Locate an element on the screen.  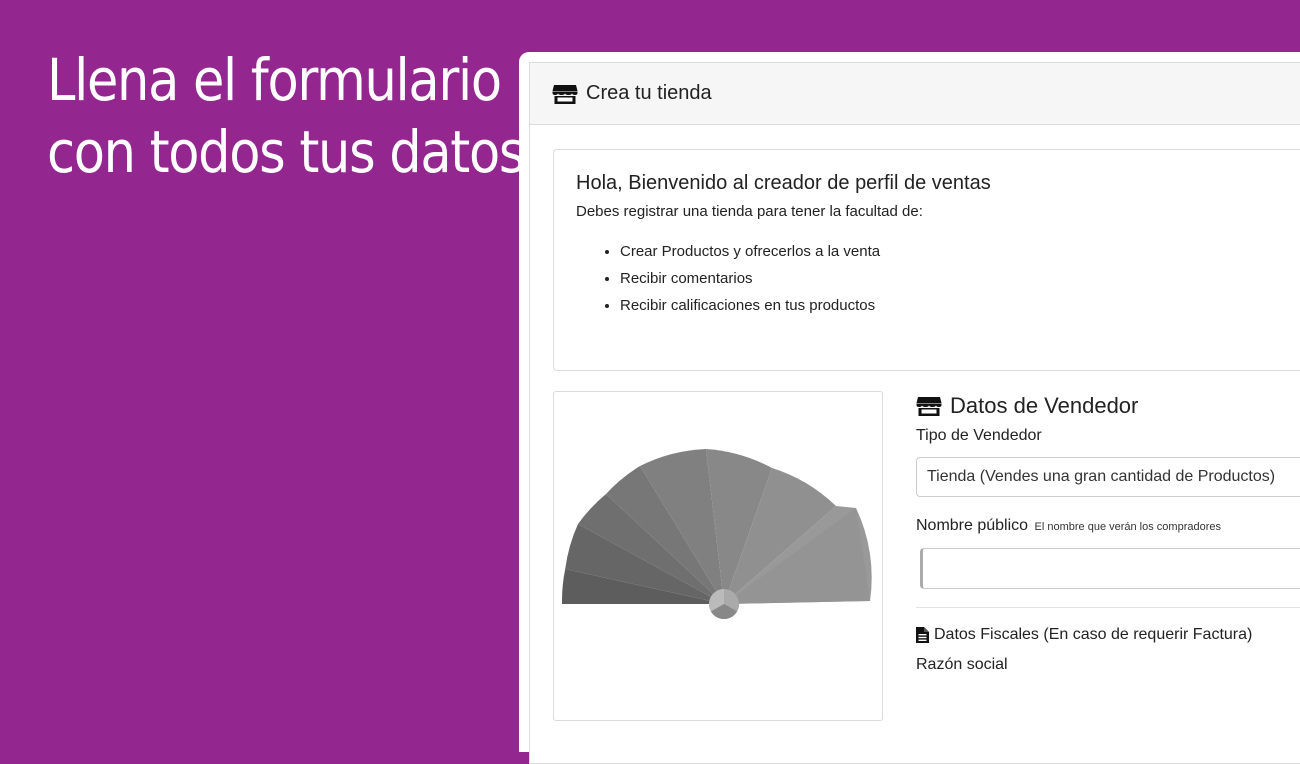
list-item: Recibir comentarios is located at coordinates (960, 278).